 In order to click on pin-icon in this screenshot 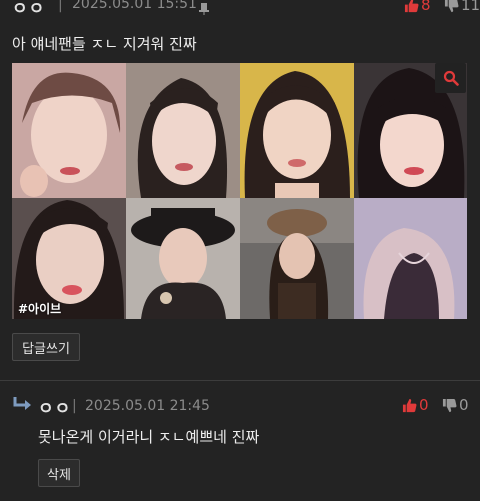, I will do `click(204, 7)`.